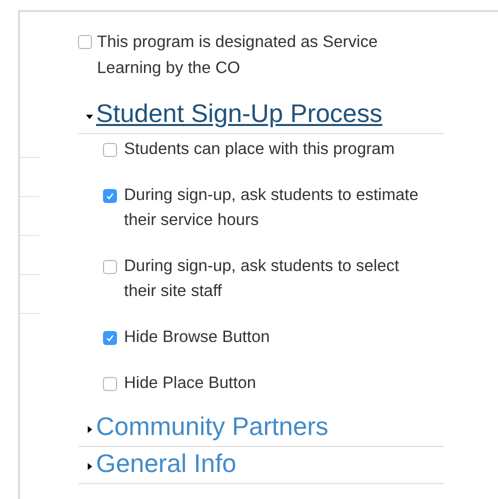 The height and width of the screenshot is (499, 498). I want to click on checkbox-label: Hide Place Button, so click(190, 383).